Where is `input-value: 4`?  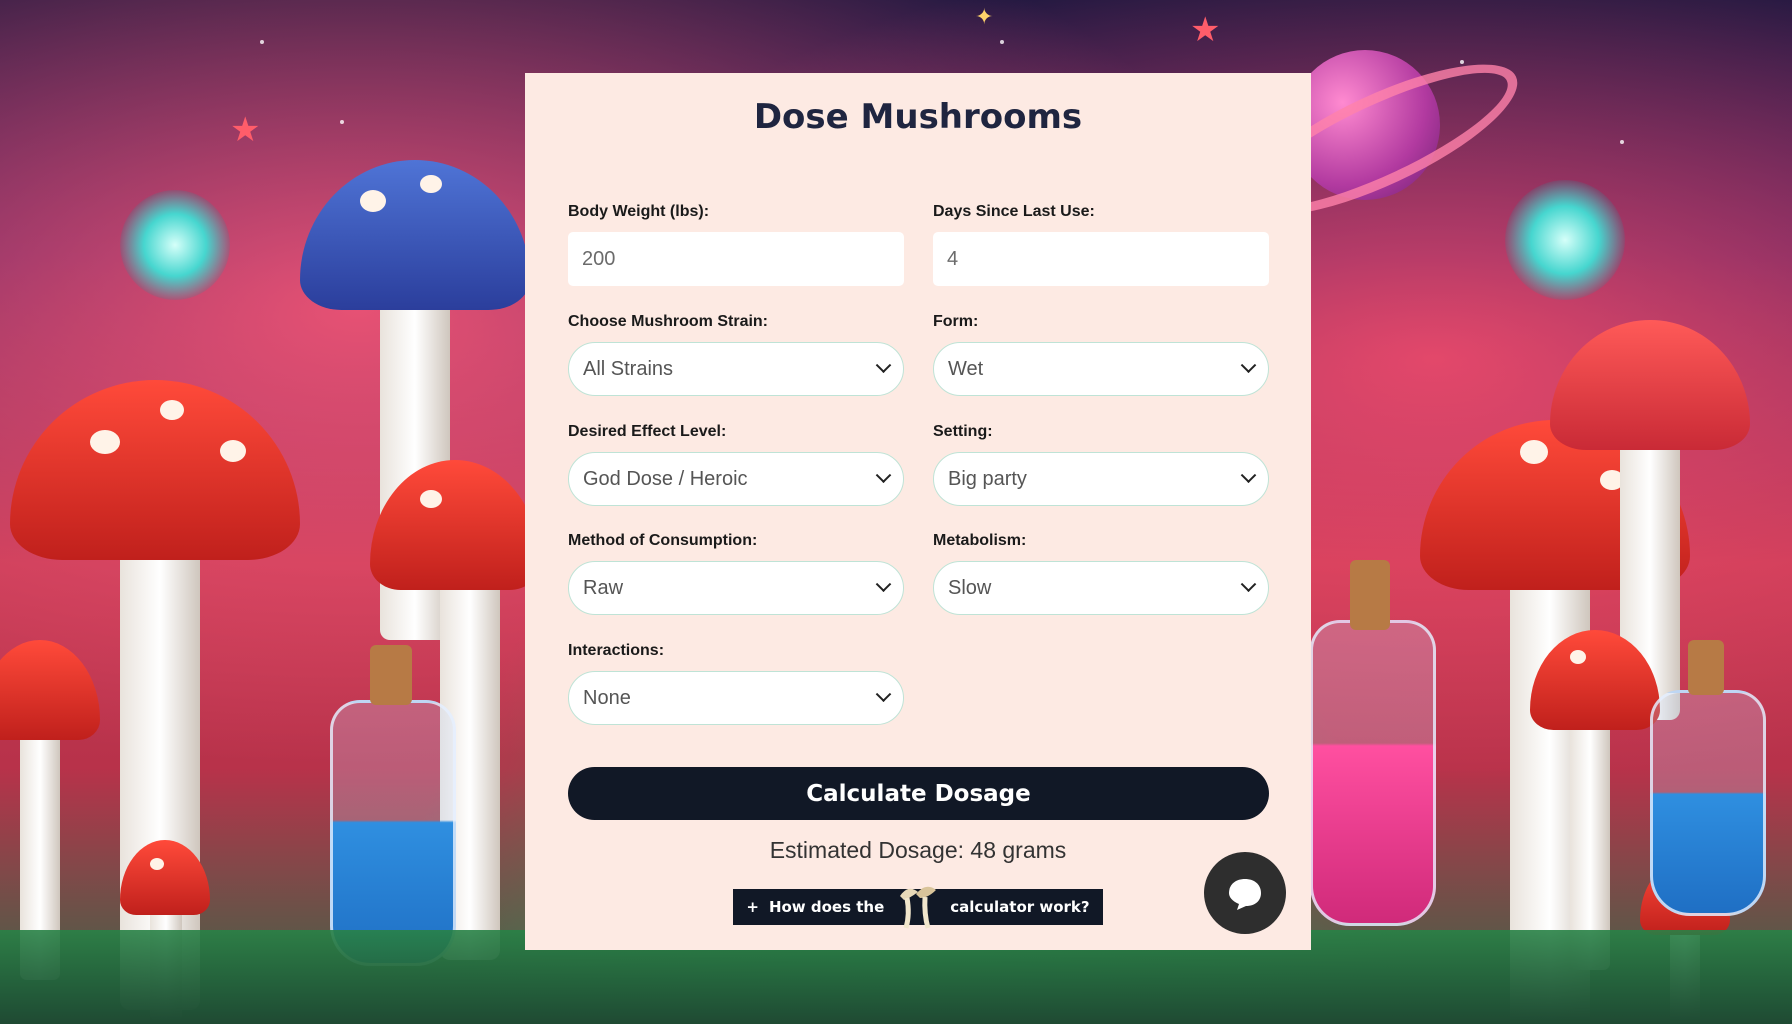 input-value: 4 is located at coordinates (953, 258).